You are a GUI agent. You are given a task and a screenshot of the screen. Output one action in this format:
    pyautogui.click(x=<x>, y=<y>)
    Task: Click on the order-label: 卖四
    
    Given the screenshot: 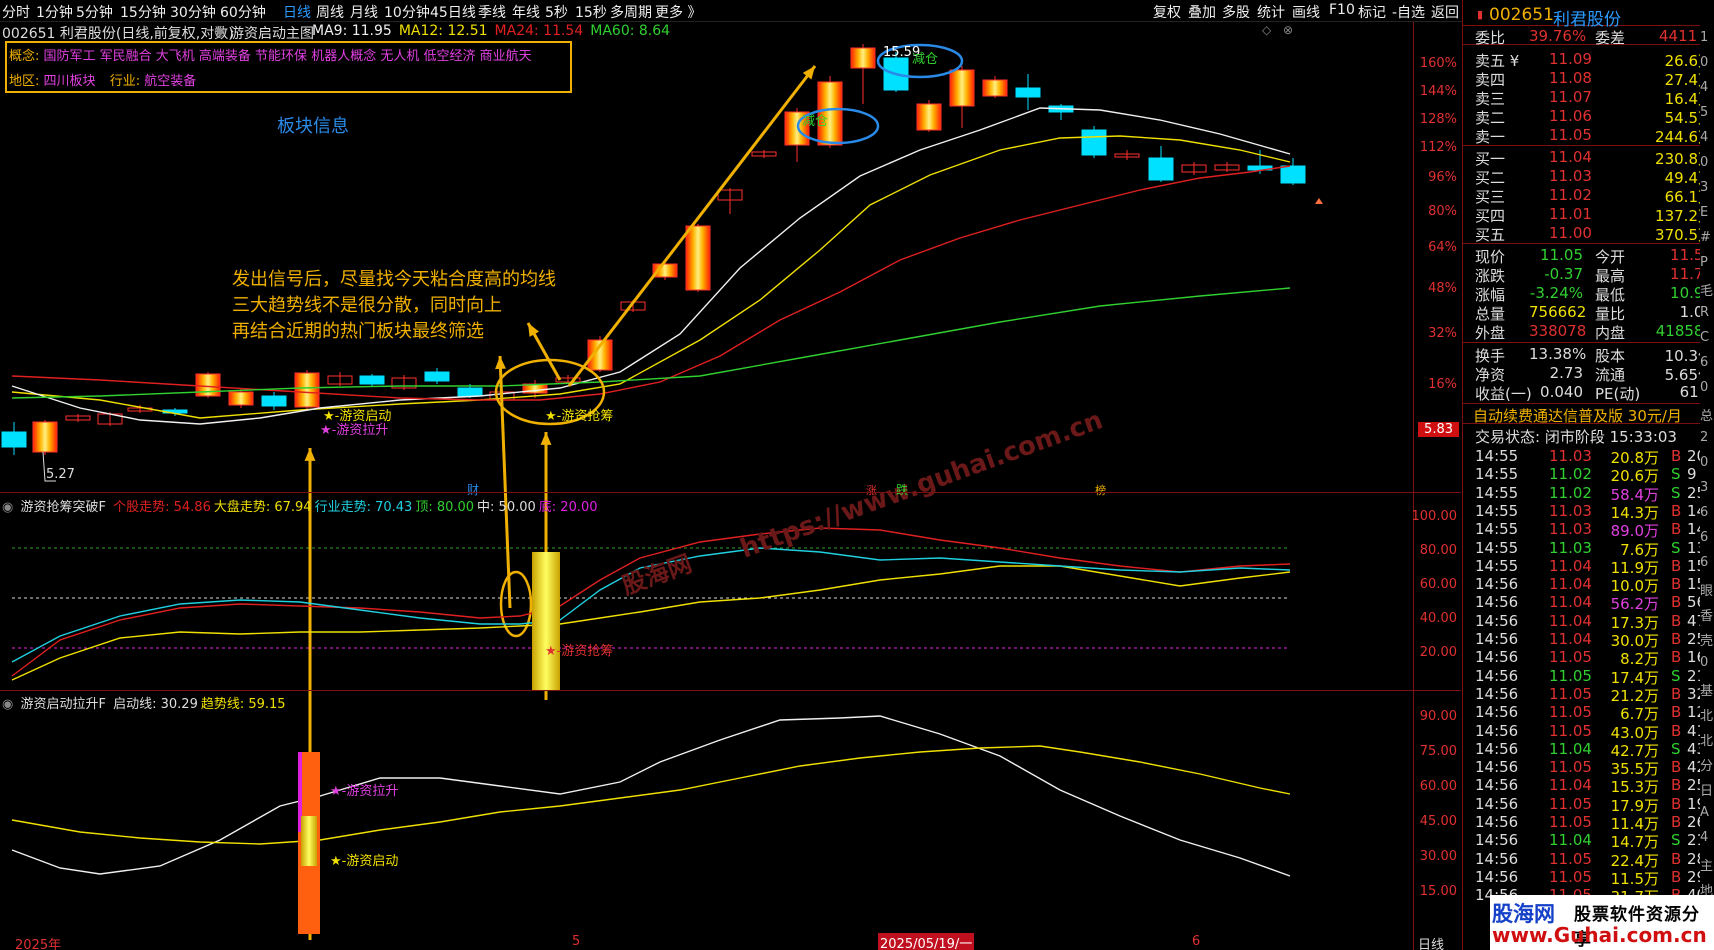 What is the action you would take?
    pyautogui.click(x=1490, y=80)
    